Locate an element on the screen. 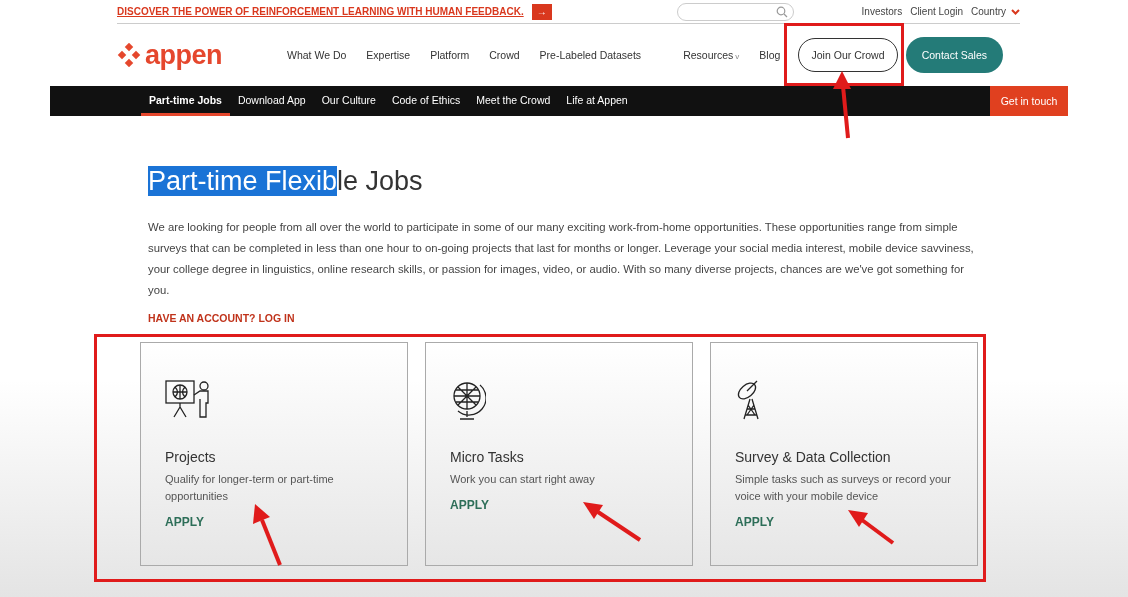 The image size is (1128, 597). subnav-tab: Download App is located at coordinates (271, 101).